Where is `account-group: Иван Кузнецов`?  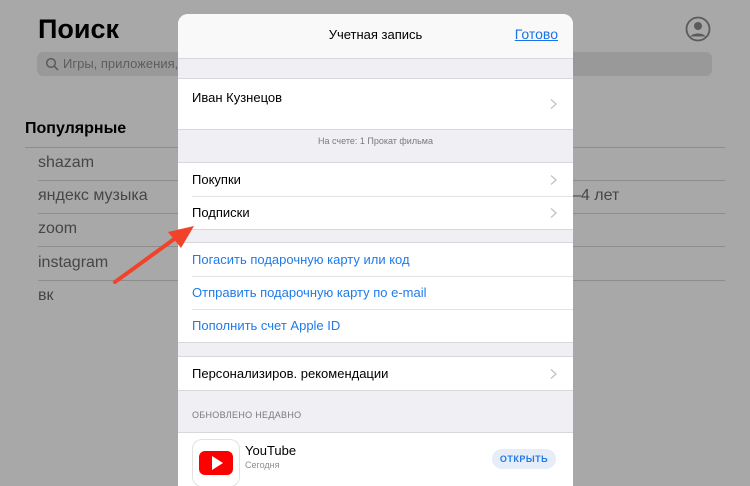
account-group: Иван Кузнецов is located at coordinates (375, 104).